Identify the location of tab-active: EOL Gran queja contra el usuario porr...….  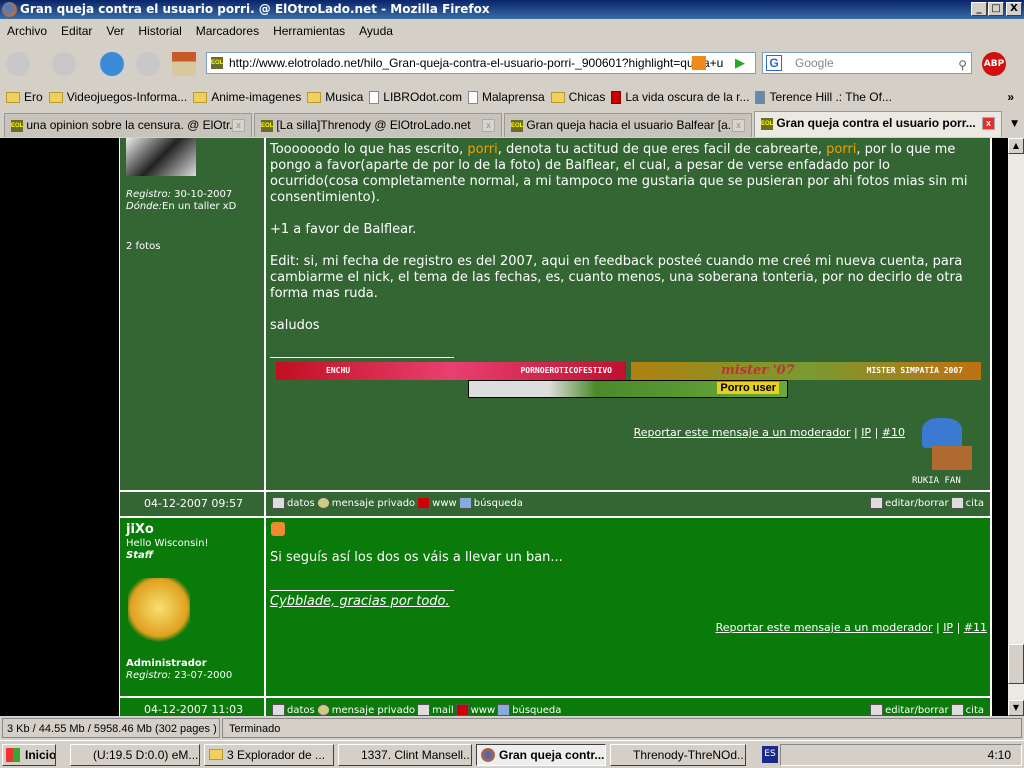
(878, 124).